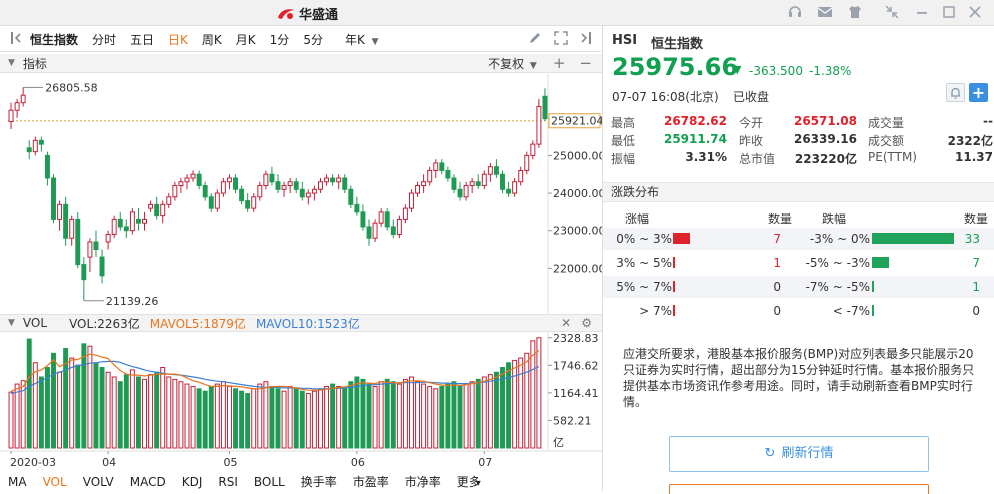  Describe the element at coordinates (212, 39) in the screenshot. I see `period-tab: 周K` at that location.